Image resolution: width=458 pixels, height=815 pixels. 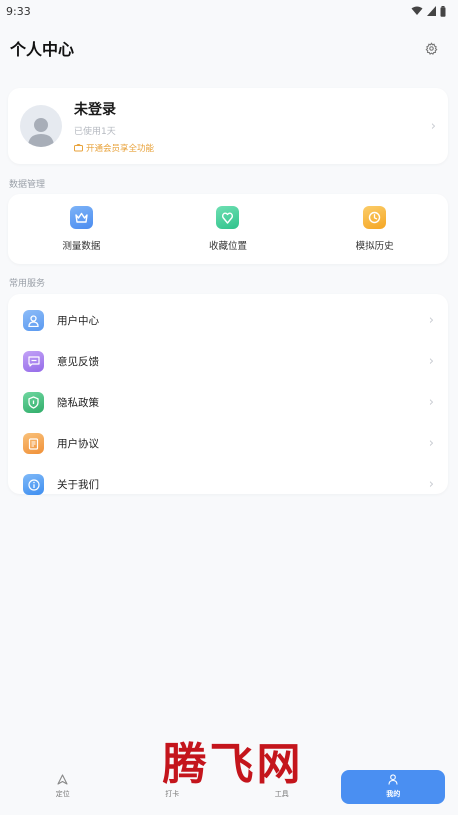 I want to click on page-title: 个人中心, so click(x=42, y=49).